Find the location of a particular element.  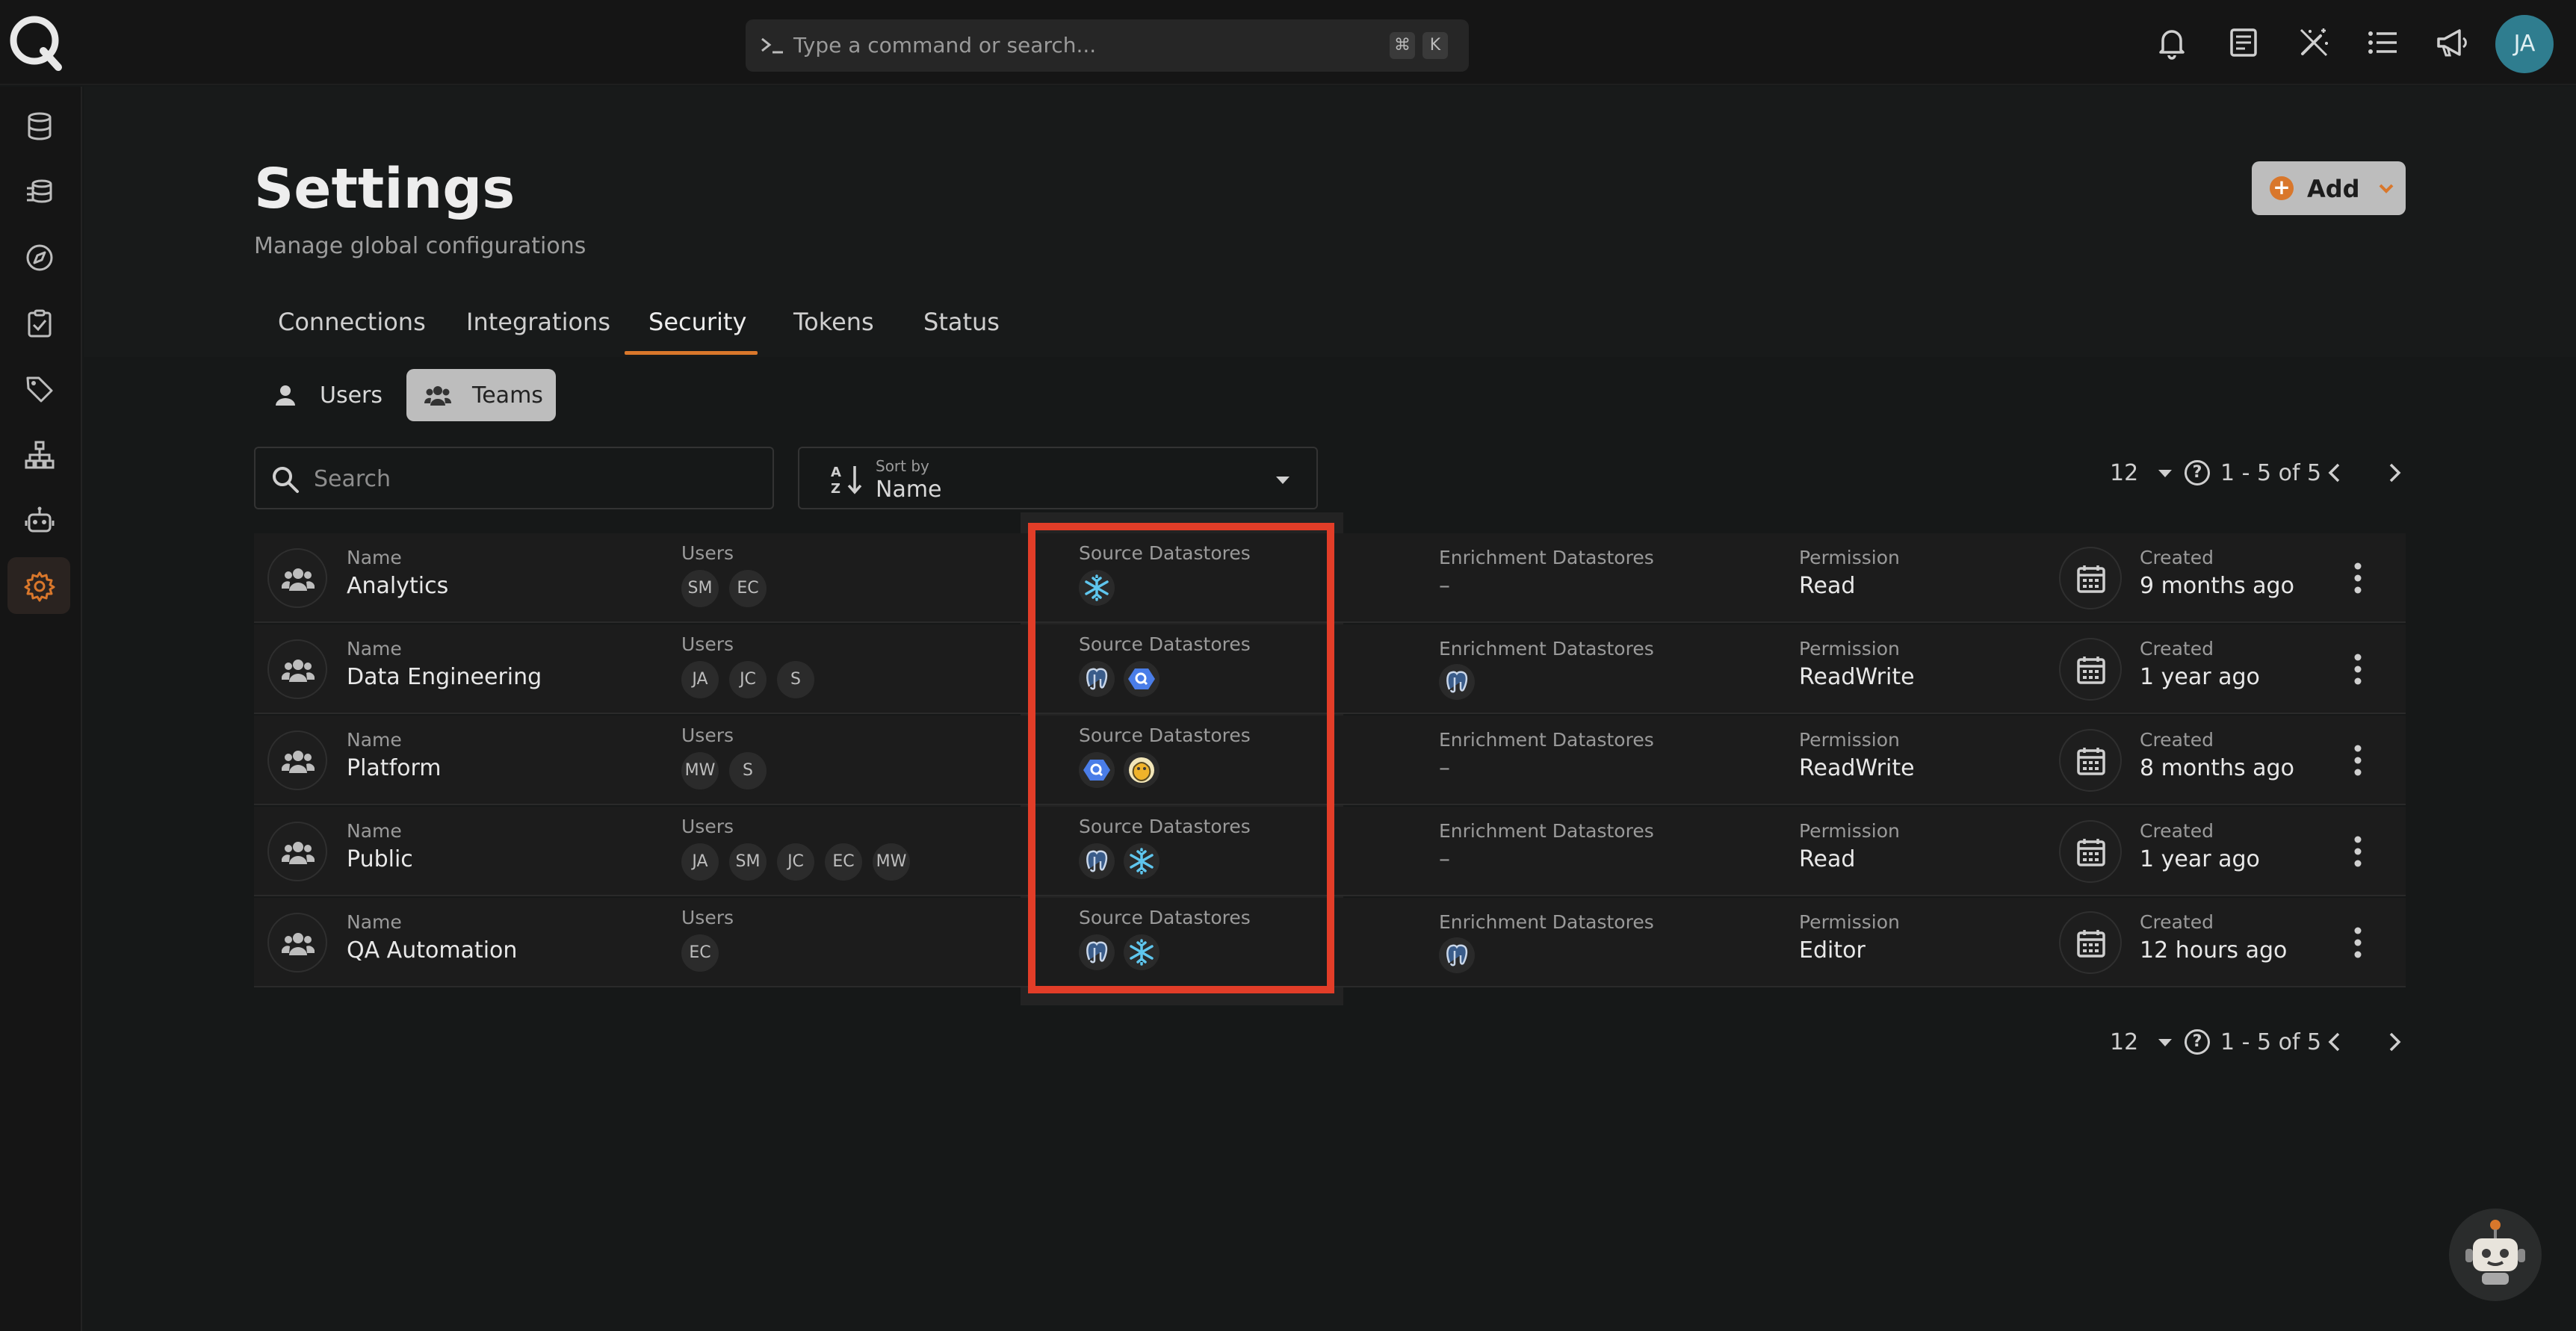

tab-status: Status is located at coordinates (961, 322).